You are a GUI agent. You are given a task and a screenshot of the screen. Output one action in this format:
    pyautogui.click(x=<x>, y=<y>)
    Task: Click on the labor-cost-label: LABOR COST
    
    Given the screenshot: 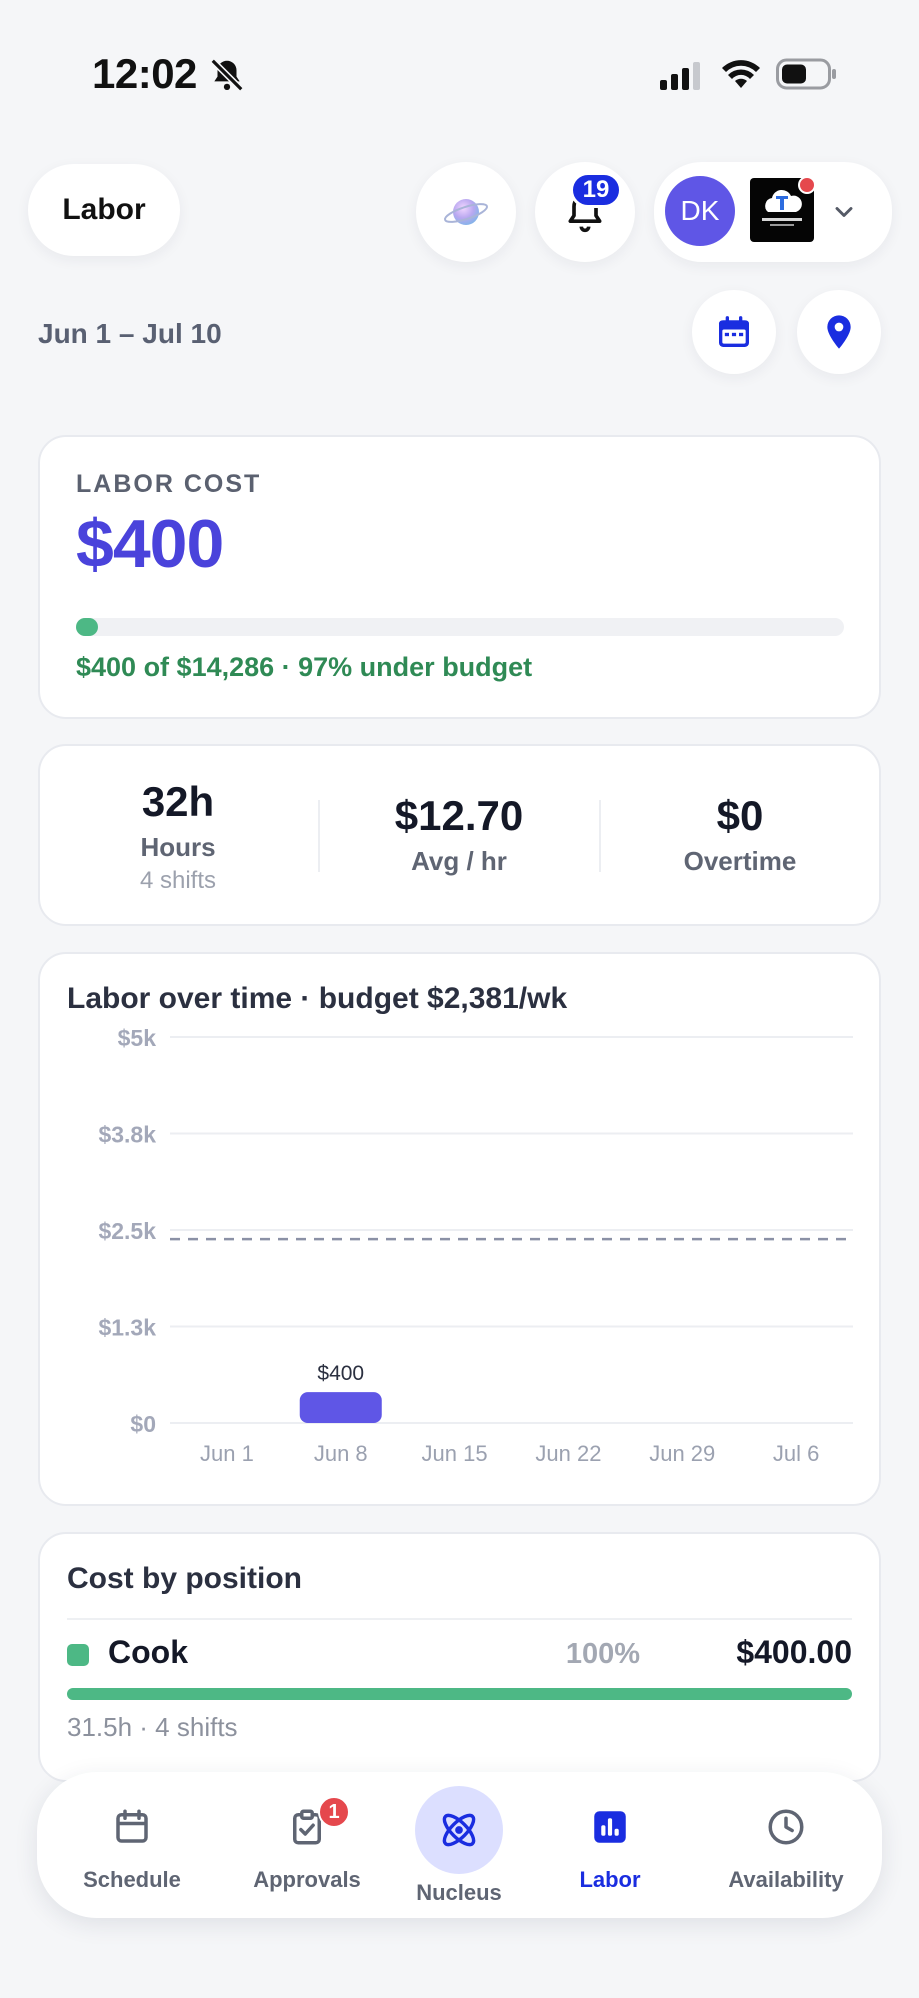 What is the action you would take?
    pyautogui.click(x=169, y=484)
    